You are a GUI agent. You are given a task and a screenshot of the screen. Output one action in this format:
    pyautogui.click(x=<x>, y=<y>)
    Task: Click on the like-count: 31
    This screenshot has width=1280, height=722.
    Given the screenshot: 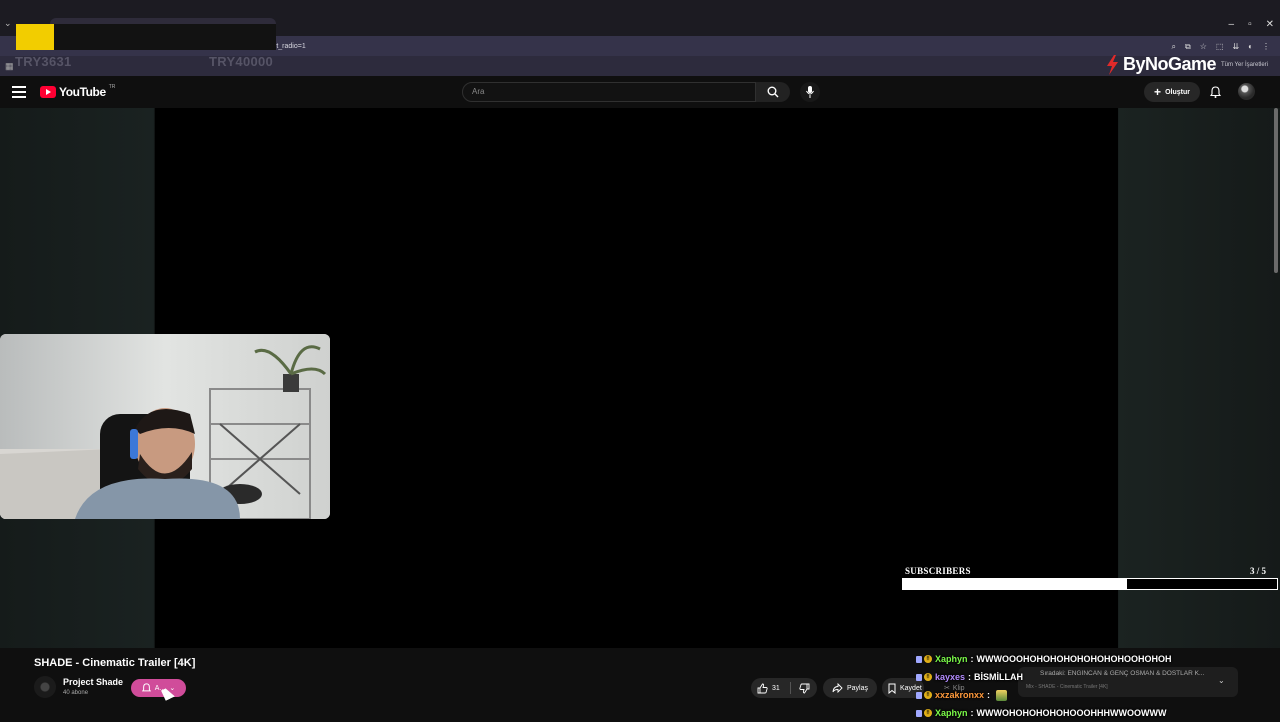 What is the action you would take?
    pyautogui.click(x=776, y=688)
    